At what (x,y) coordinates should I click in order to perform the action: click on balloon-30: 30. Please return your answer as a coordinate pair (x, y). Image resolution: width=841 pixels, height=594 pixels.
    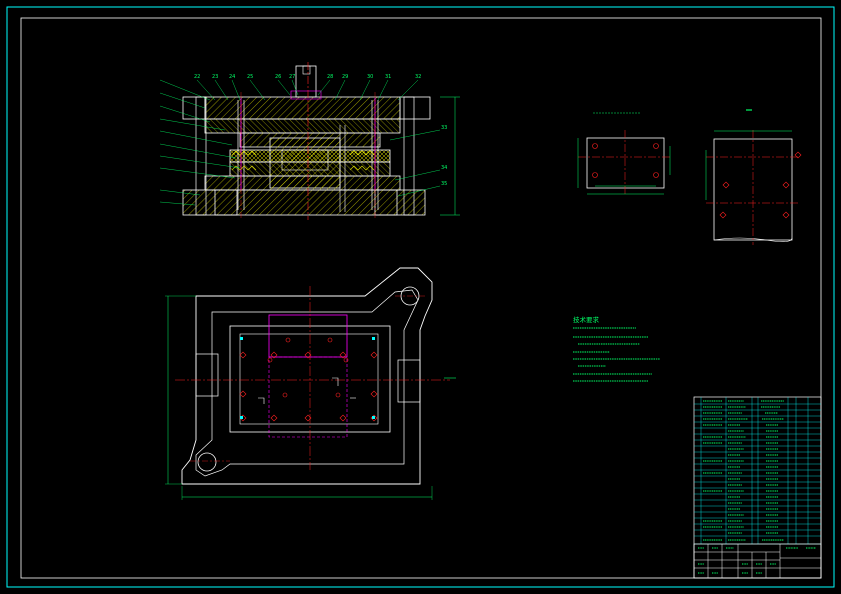
    Looking at the image, I should click on (370, 77).